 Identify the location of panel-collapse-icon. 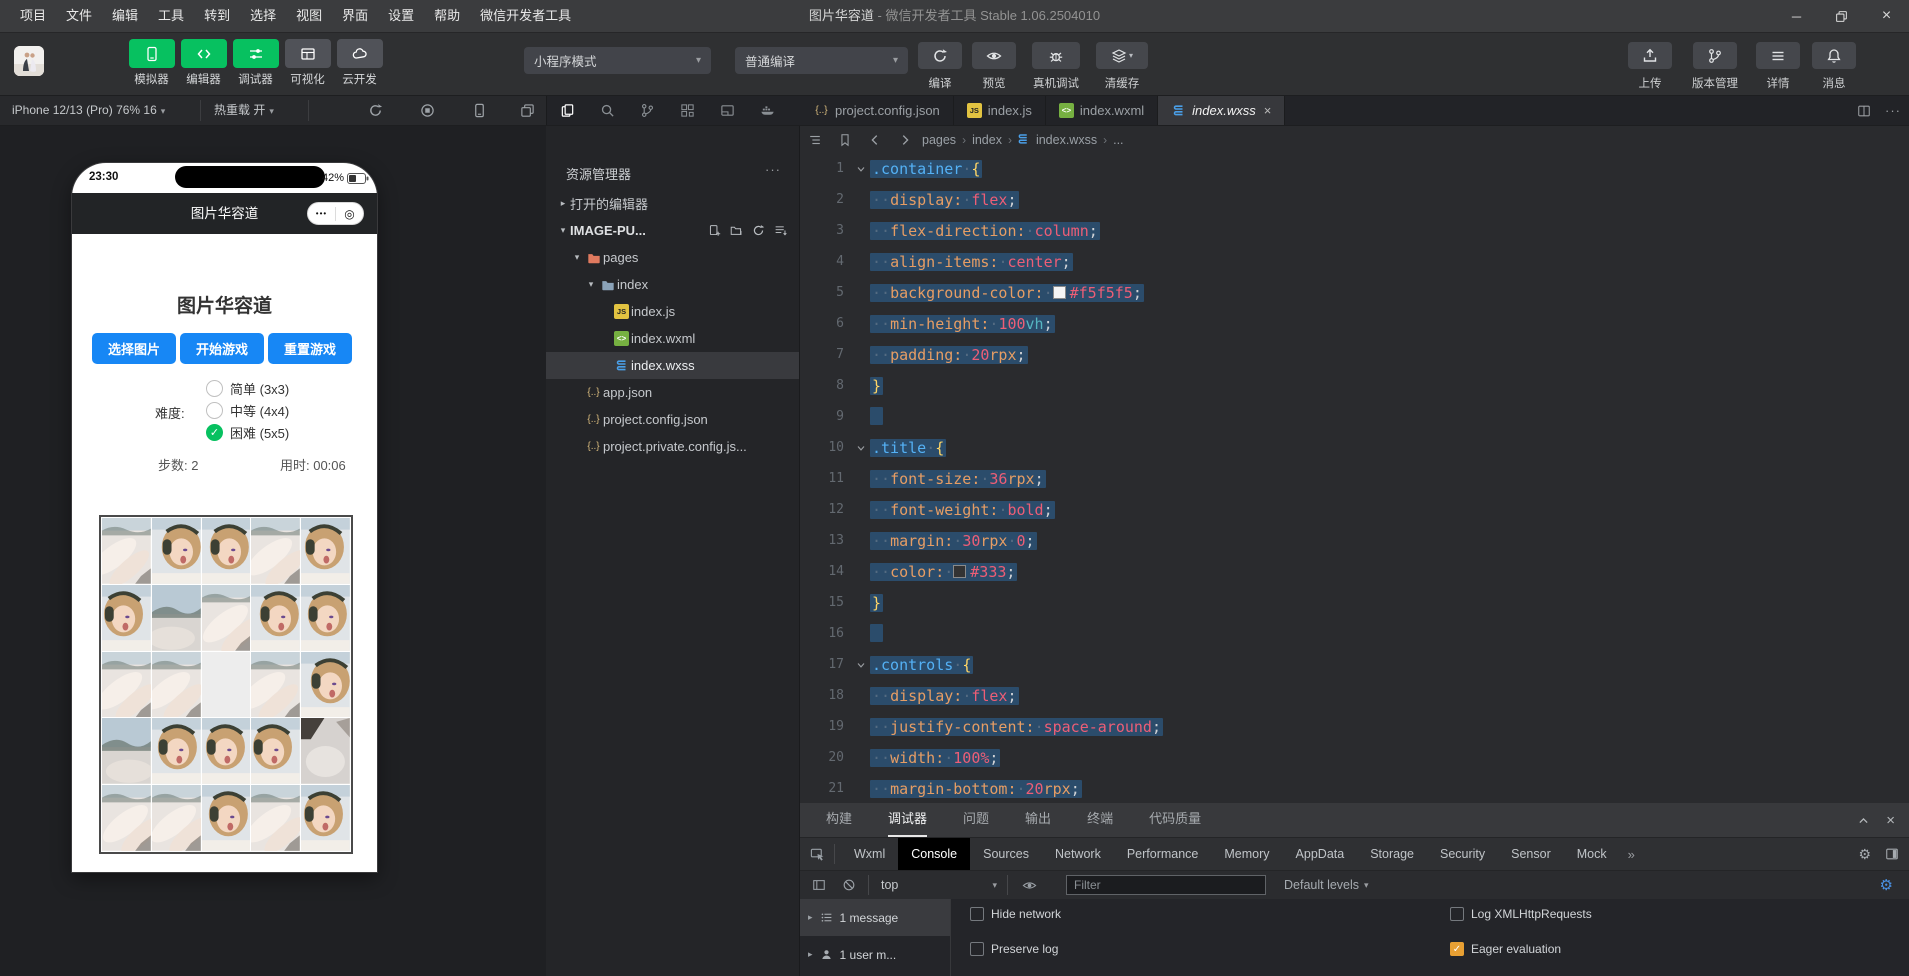
(1863, 820).